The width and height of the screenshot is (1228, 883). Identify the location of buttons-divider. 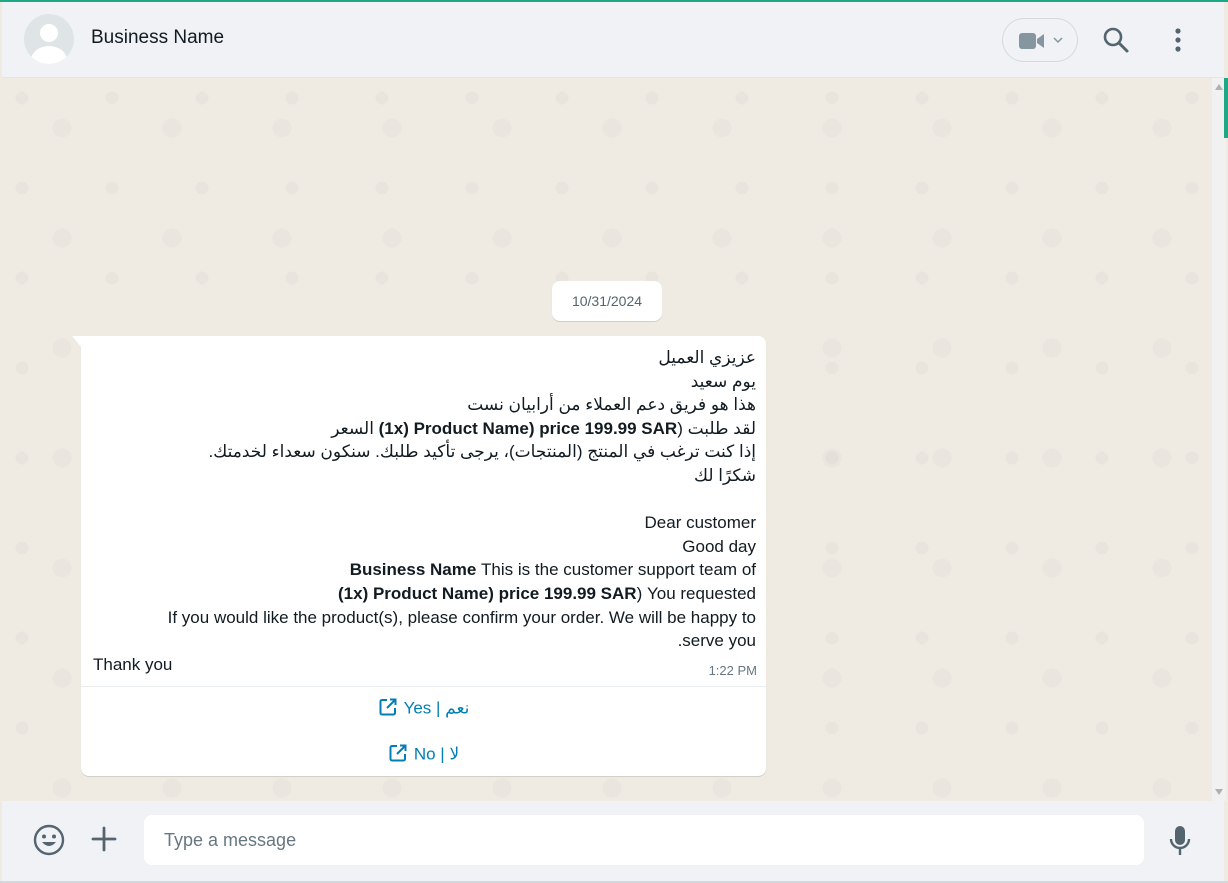
(423, 686).